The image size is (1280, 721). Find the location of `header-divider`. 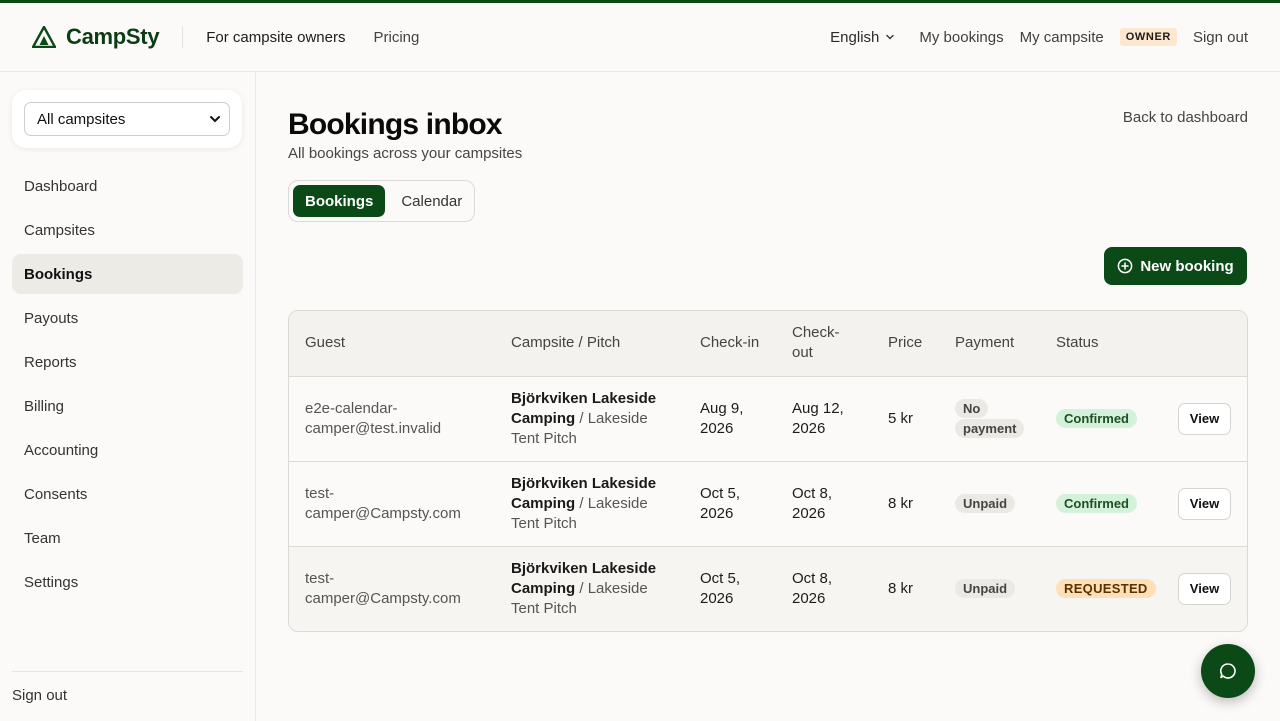

header-divider is located at coordinates (183, 37).